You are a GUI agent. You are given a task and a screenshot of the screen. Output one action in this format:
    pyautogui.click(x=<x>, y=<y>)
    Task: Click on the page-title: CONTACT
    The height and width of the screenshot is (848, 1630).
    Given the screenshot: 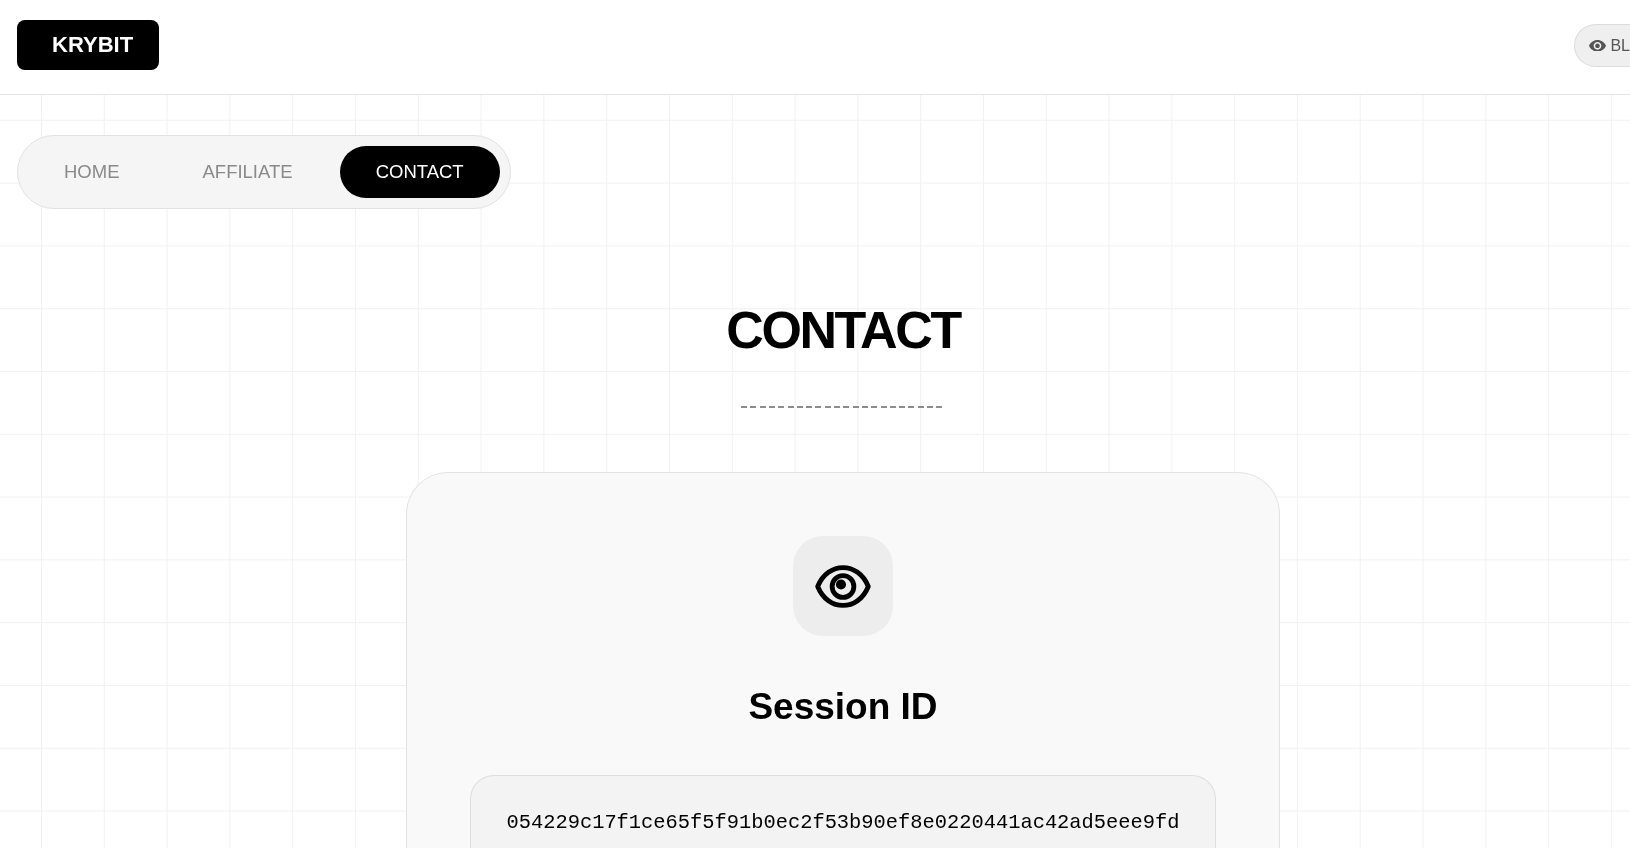 What is the action you would take?
    pyautogui.click(x=843, y=330)
    